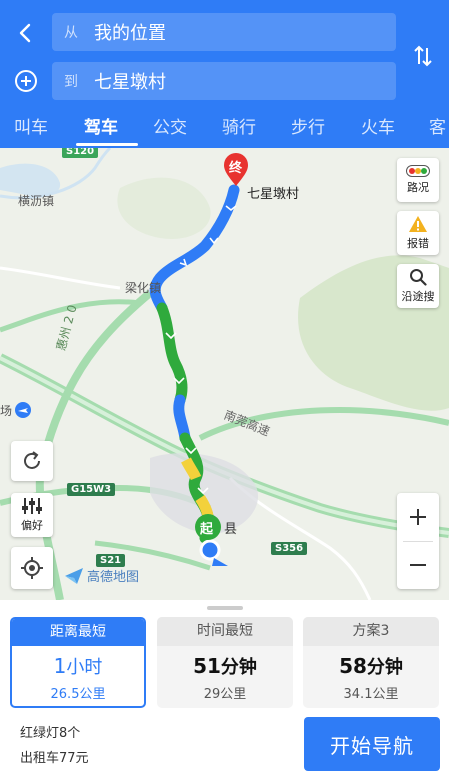 This screenshot has height=778, width=449. I want to click on search-along-label: 沿途搜, so click(418, 296).